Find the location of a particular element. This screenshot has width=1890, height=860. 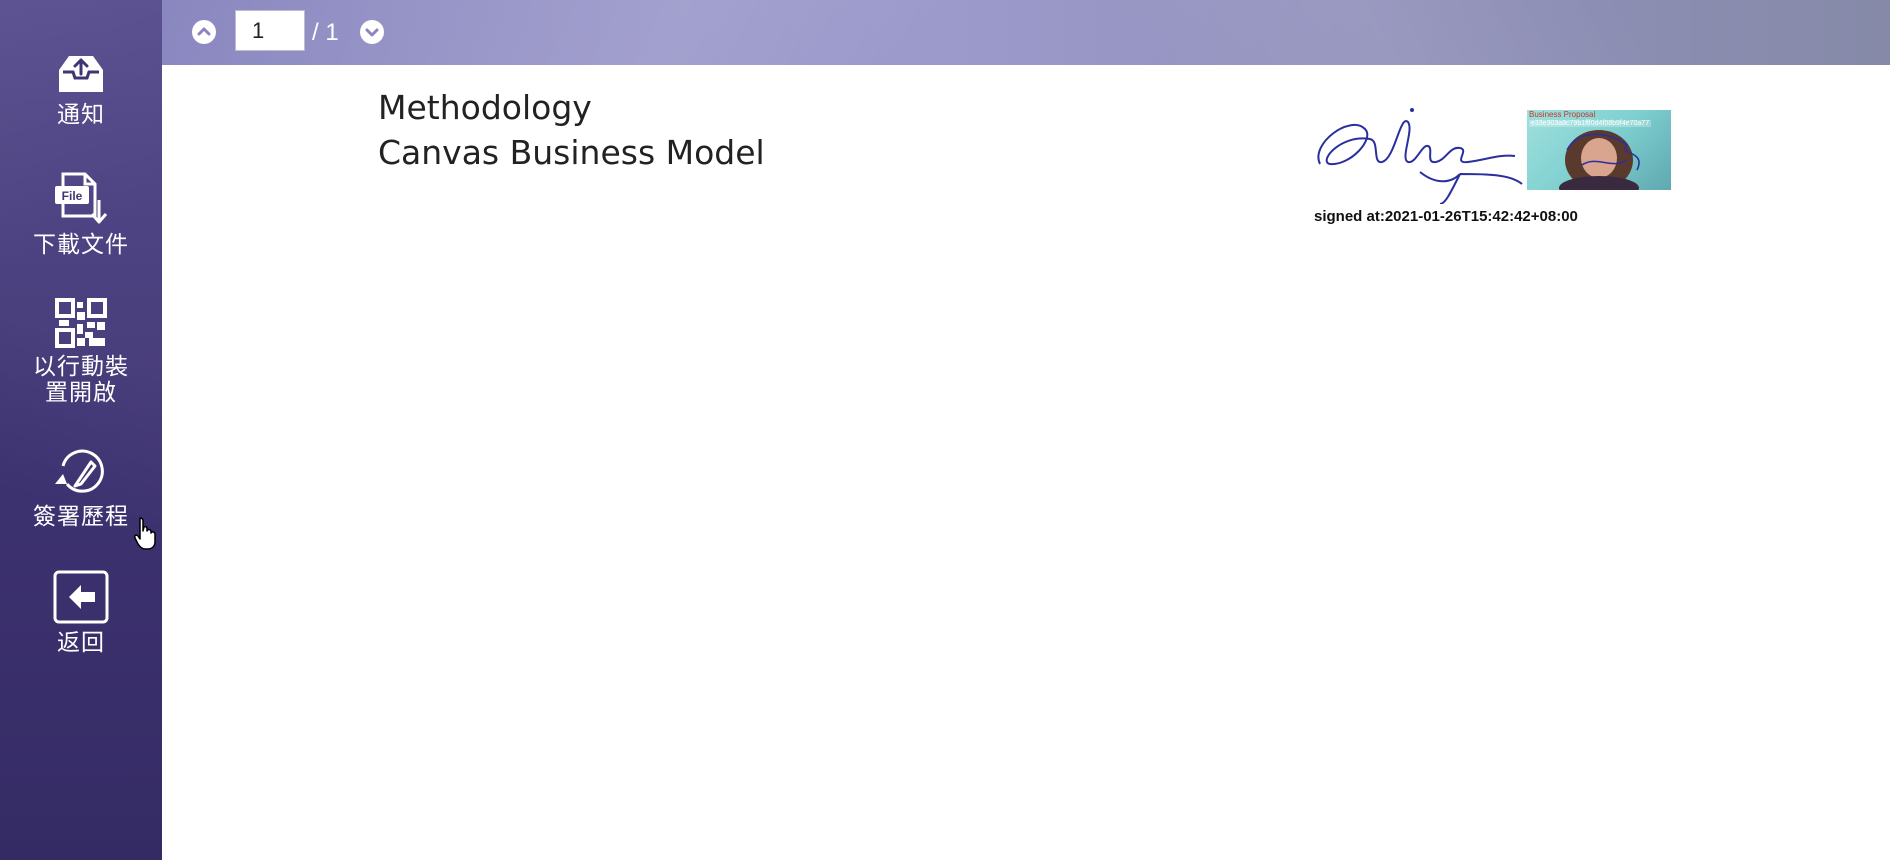

next-page-button is located at coordinates (372, 32).